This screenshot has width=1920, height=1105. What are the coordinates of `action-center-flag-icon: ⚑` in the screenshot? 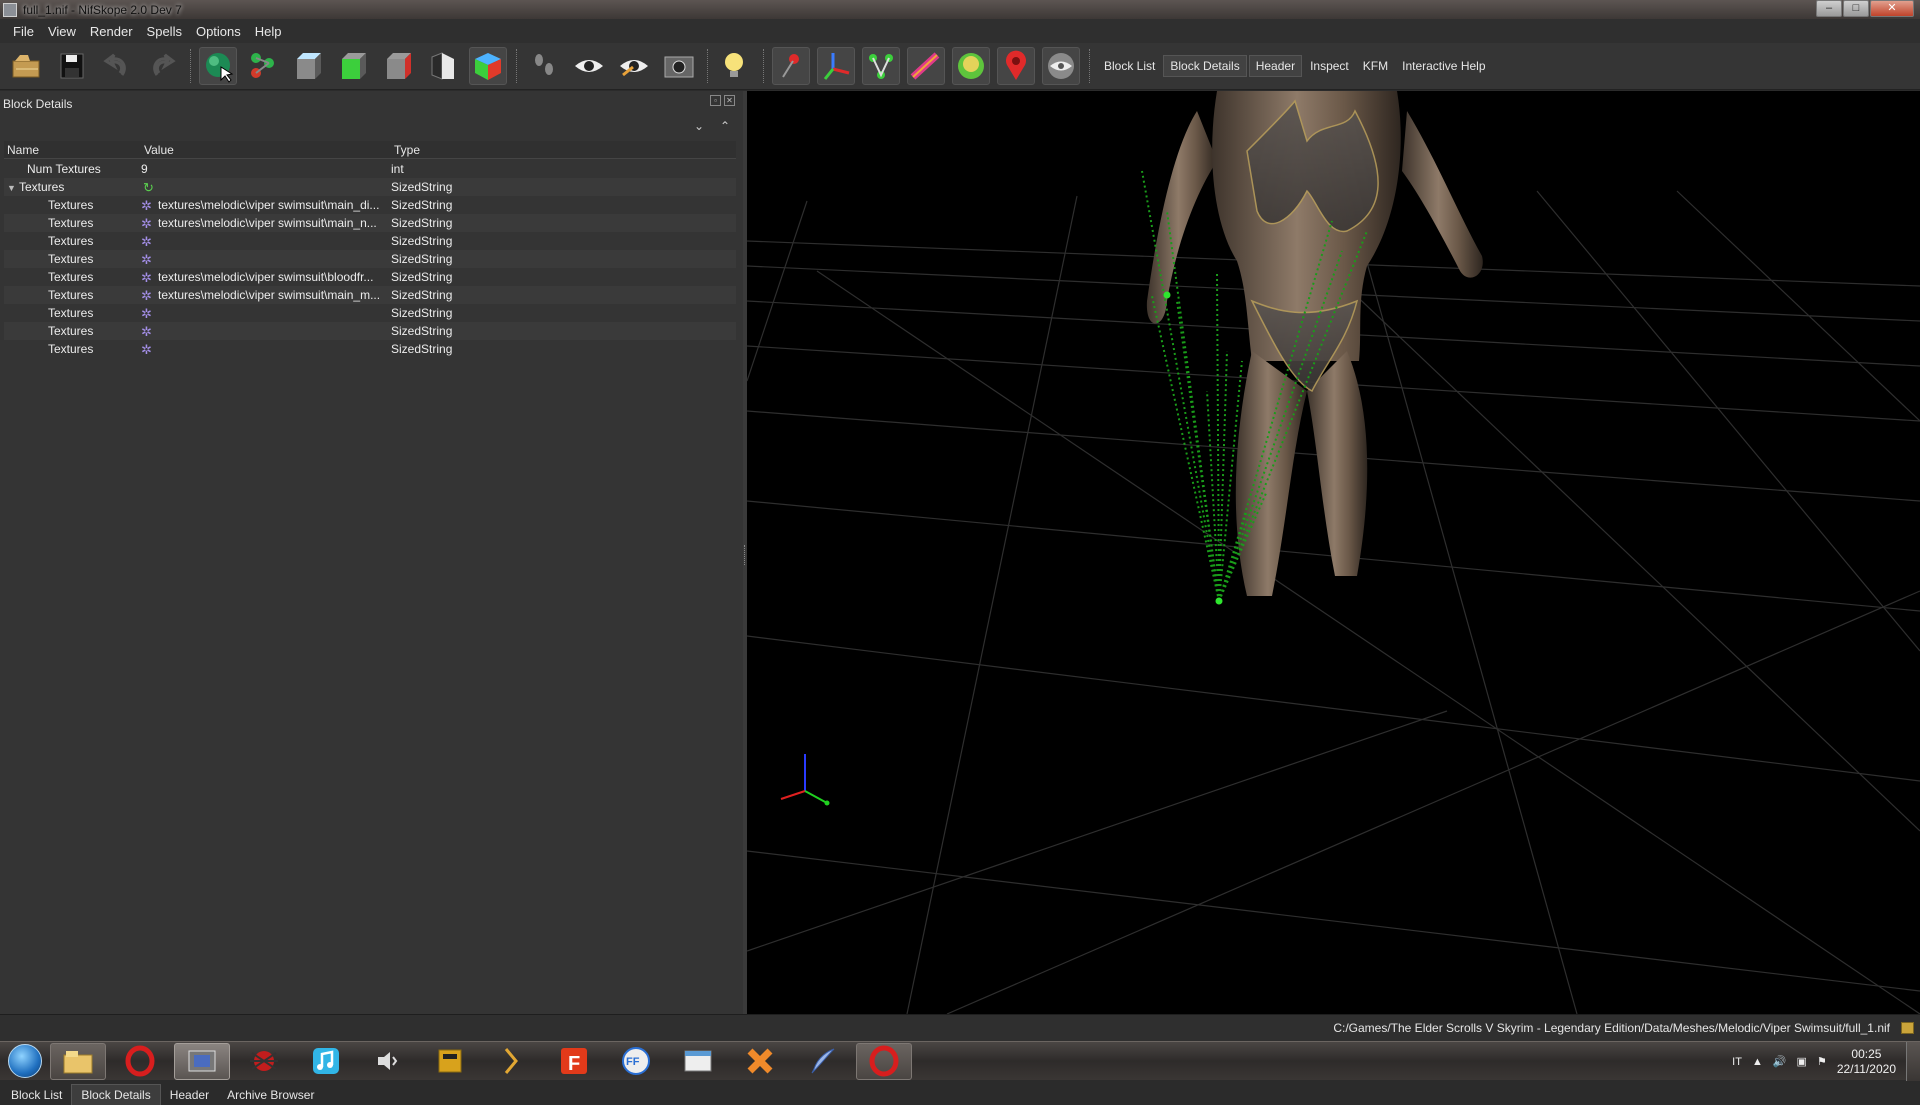 It's located at (1822, 1061).